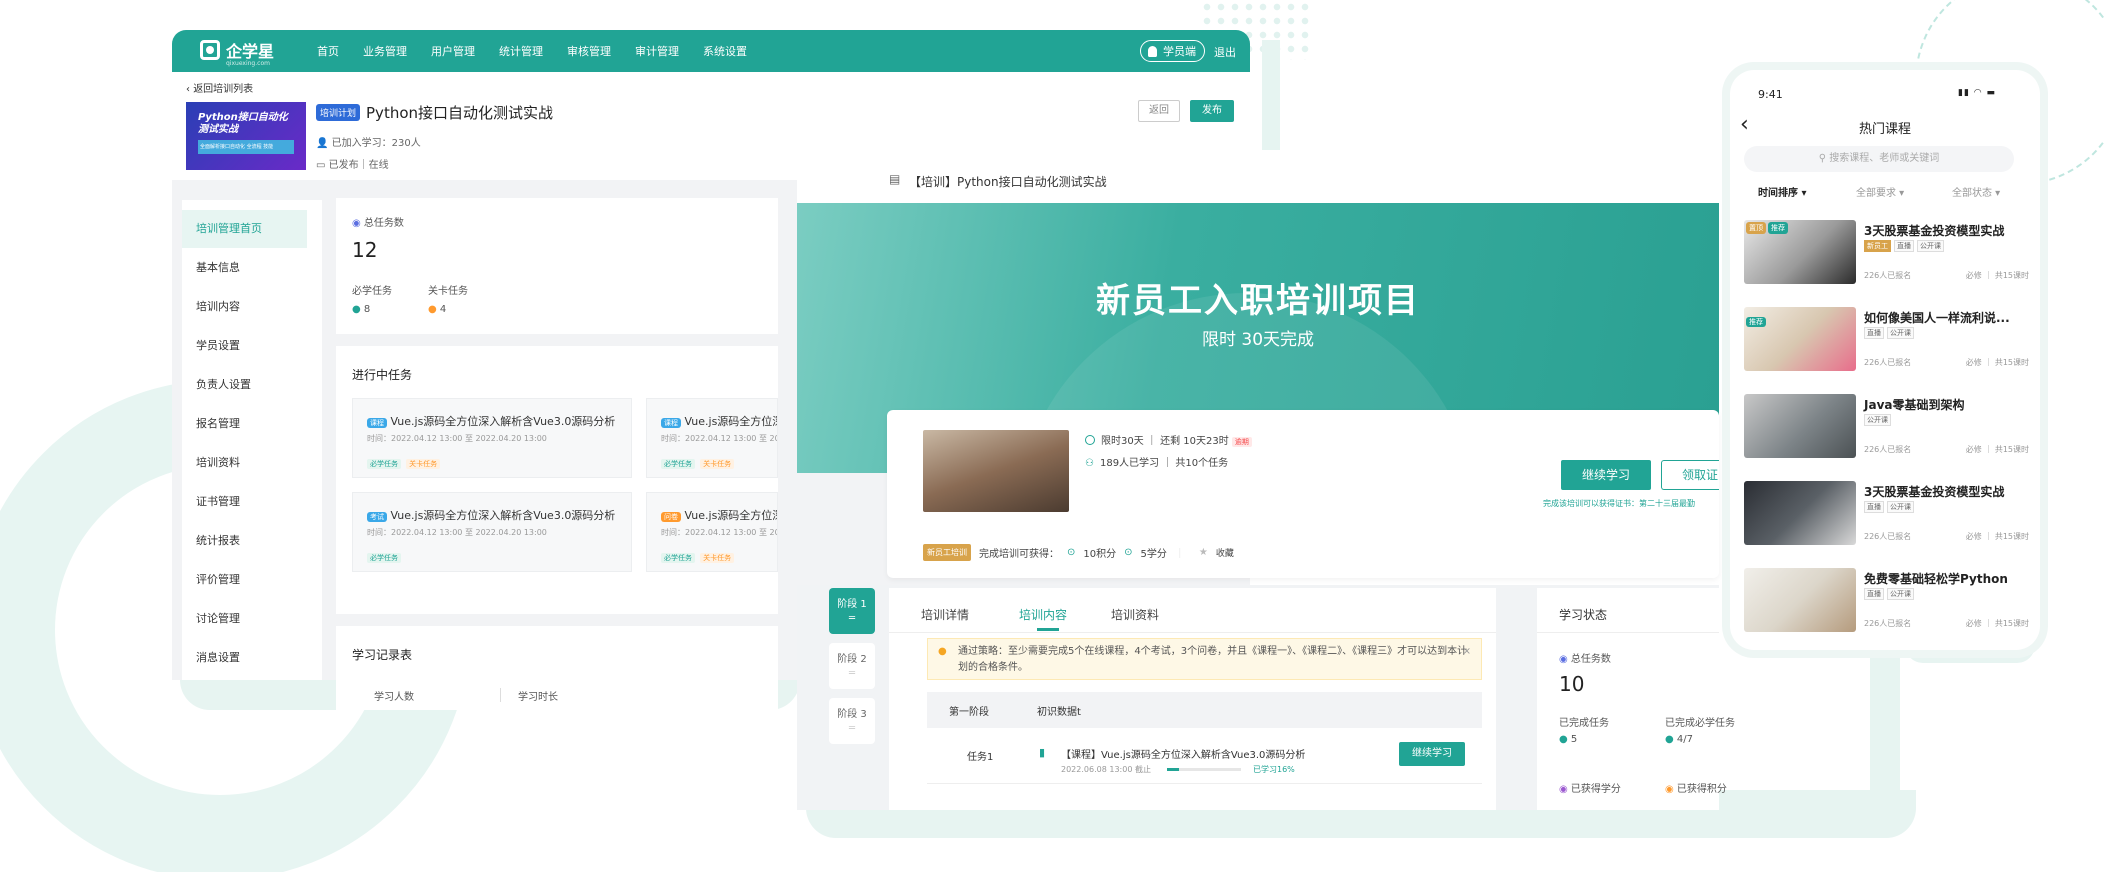 This screenshot has height=872, width=2104. Describe the element at coordinates (1671, 789) in the screenshot. I see `point-icon: ◉` at that location.